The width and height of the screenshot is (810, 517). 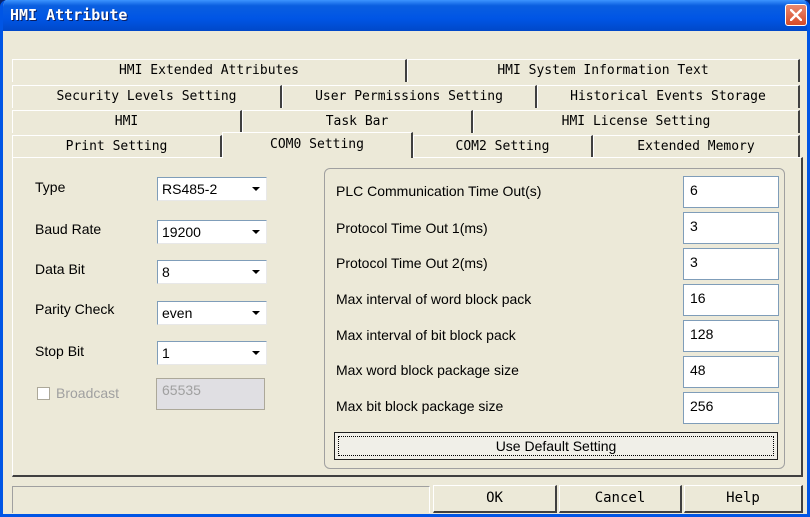 I want to click on stop-bit-label: Stop Bit, so click(x=60, y=351).